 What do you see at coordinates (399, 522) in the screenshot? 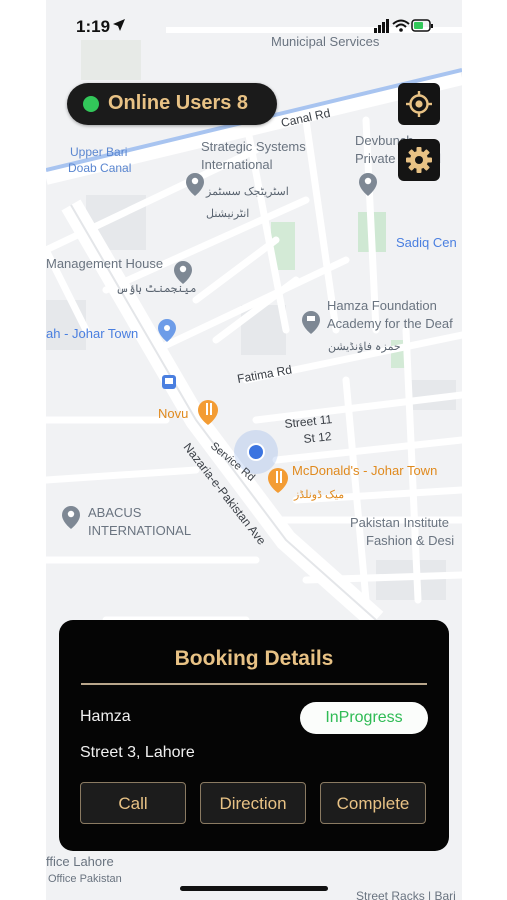
I see `map-label: Pakistan Institute` at bounding box center [399, 522].